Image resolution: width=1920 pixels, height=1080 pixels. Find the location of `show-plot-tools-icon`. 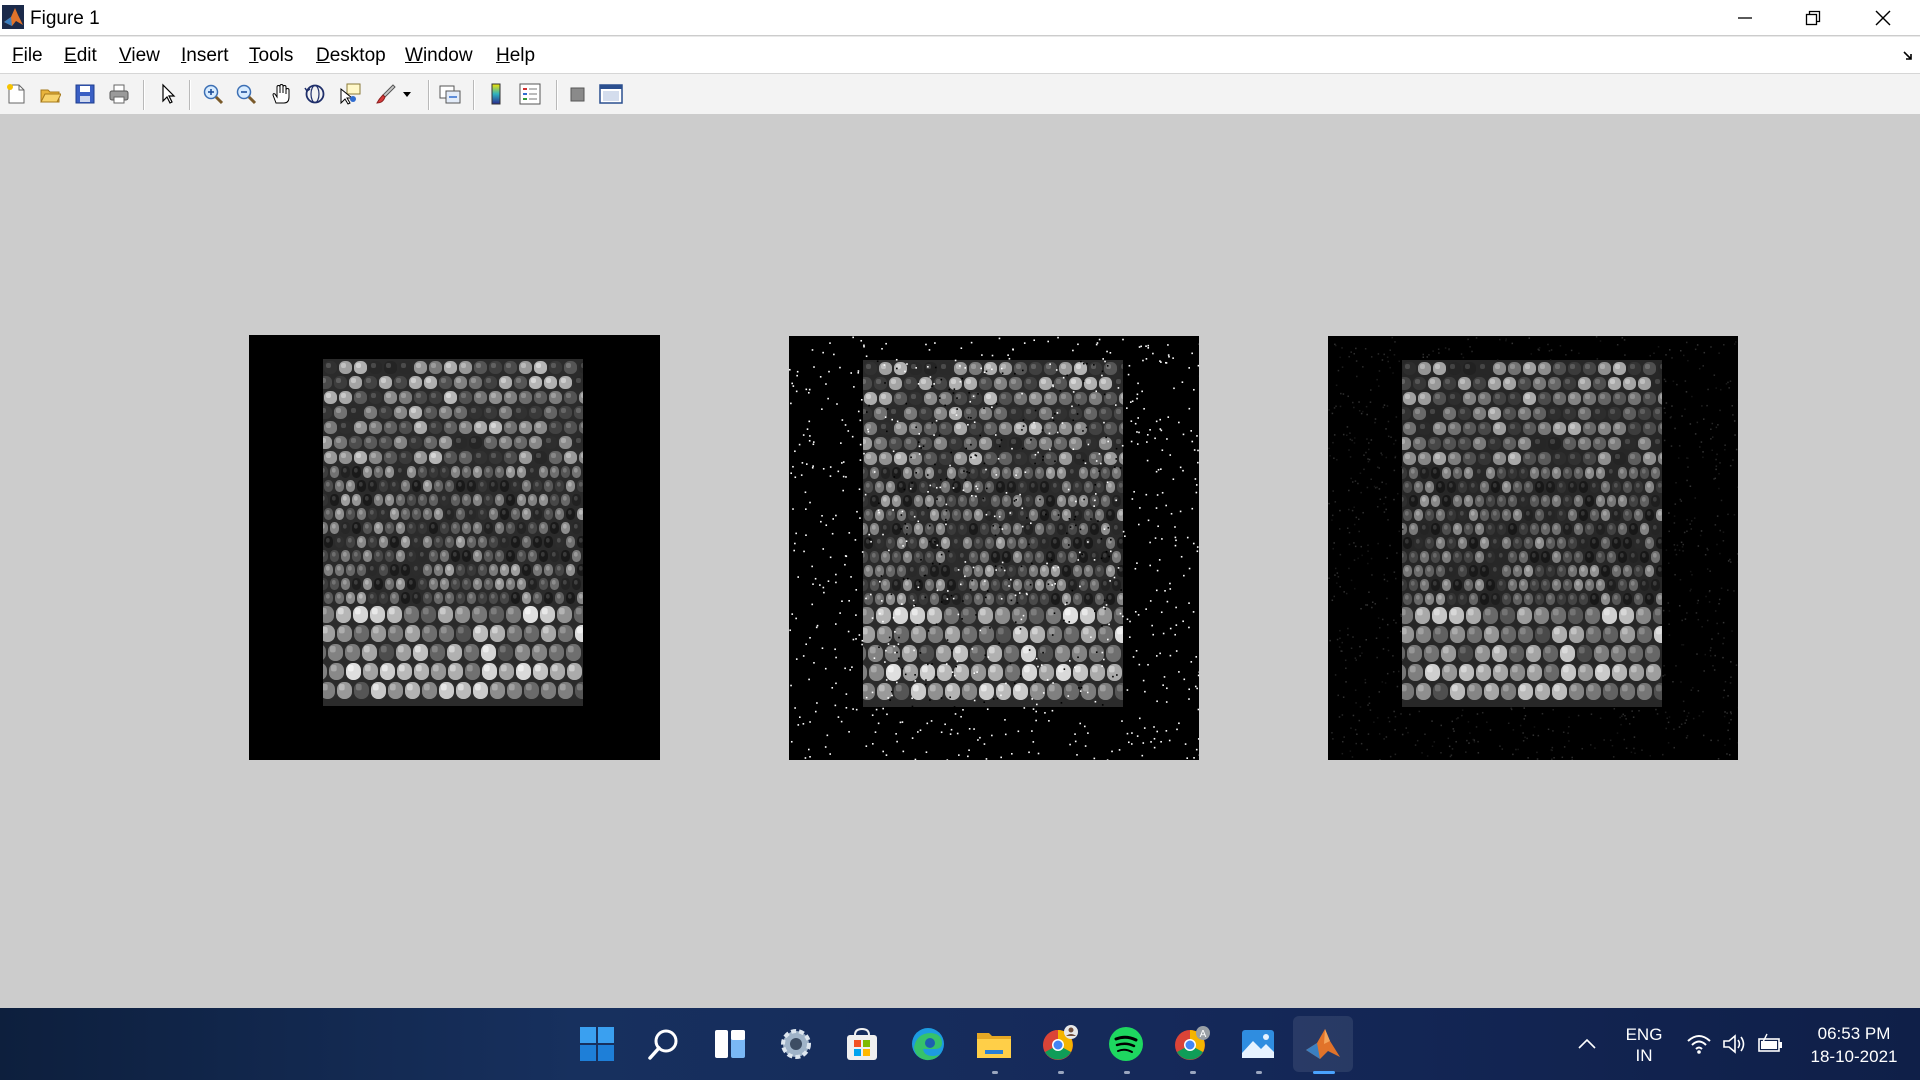

show-plot-tools-icon is located at coordinates (611, 94).